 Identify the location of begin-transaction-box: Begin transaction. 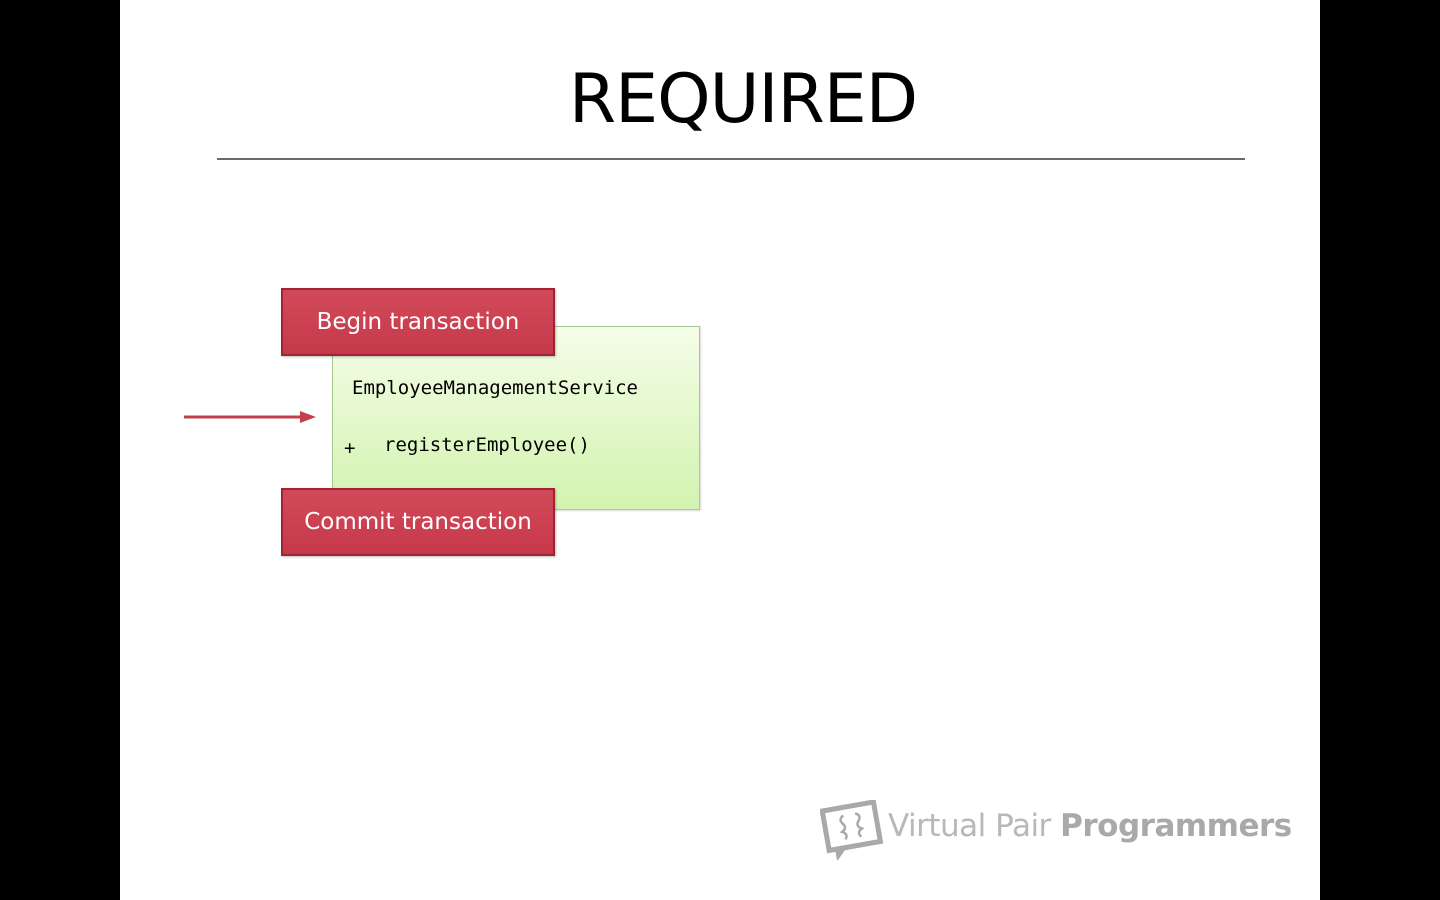
(418, 322).